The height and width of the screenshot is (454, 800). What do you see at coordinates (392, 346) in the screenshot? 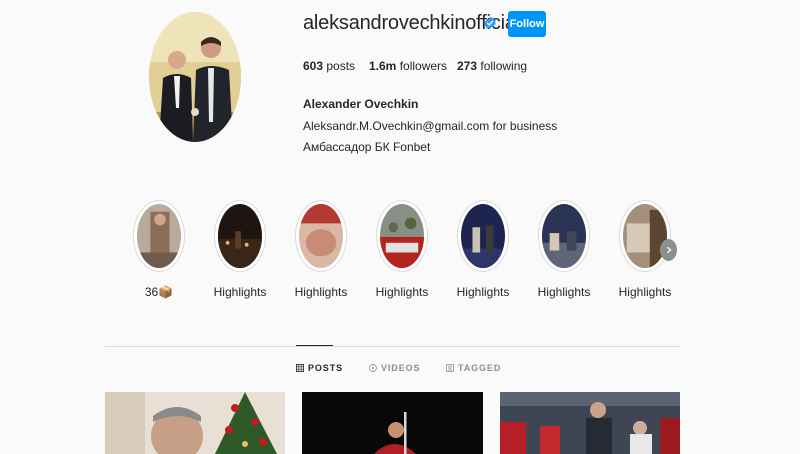
I see `tabs-divider` at bounding box center [392, 346].